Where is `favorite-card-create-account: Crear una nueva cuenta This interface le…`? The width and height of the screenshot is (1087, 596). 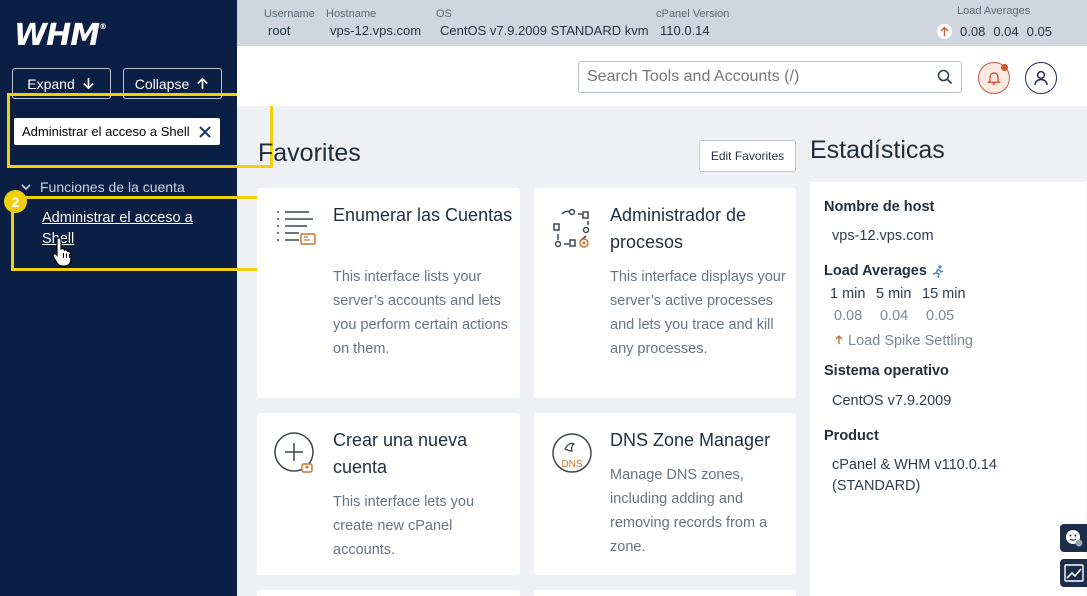 favorite-card-create-account: Crear una nueva cuenta This interface le… is located at coordinates (388, 494).